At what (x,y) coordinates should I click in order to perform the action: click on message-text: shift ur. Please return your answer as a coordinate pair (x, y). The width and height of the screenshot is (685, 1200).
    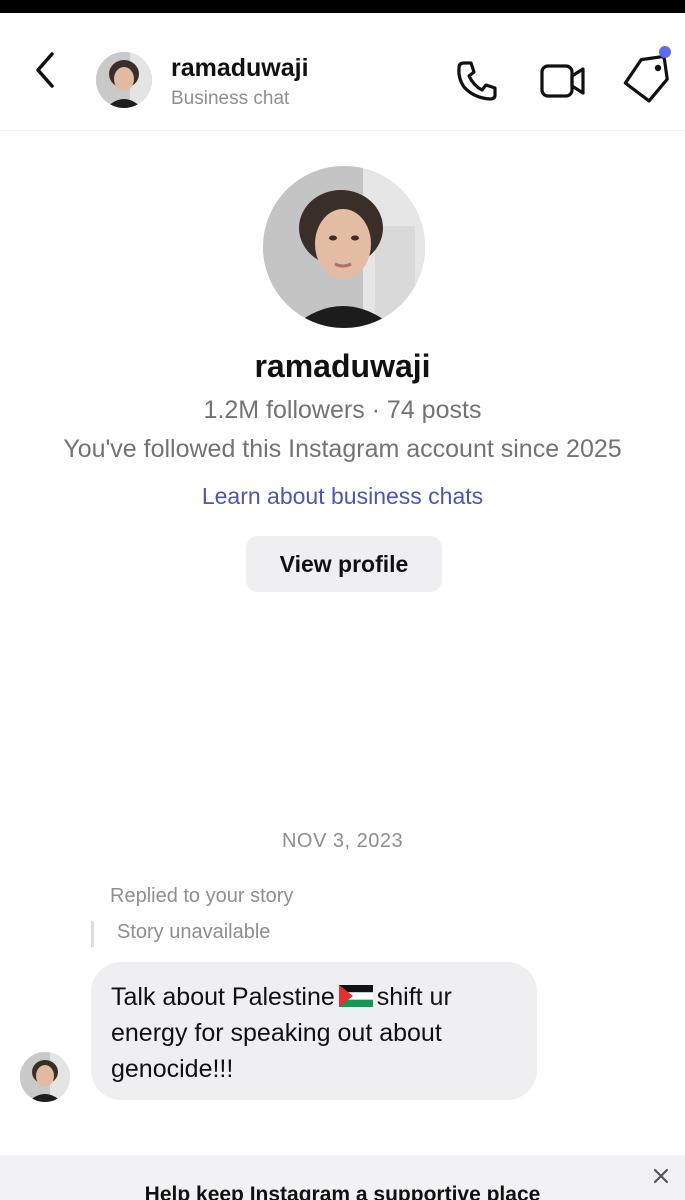
    Looking at the image, I should click on (414, 997).